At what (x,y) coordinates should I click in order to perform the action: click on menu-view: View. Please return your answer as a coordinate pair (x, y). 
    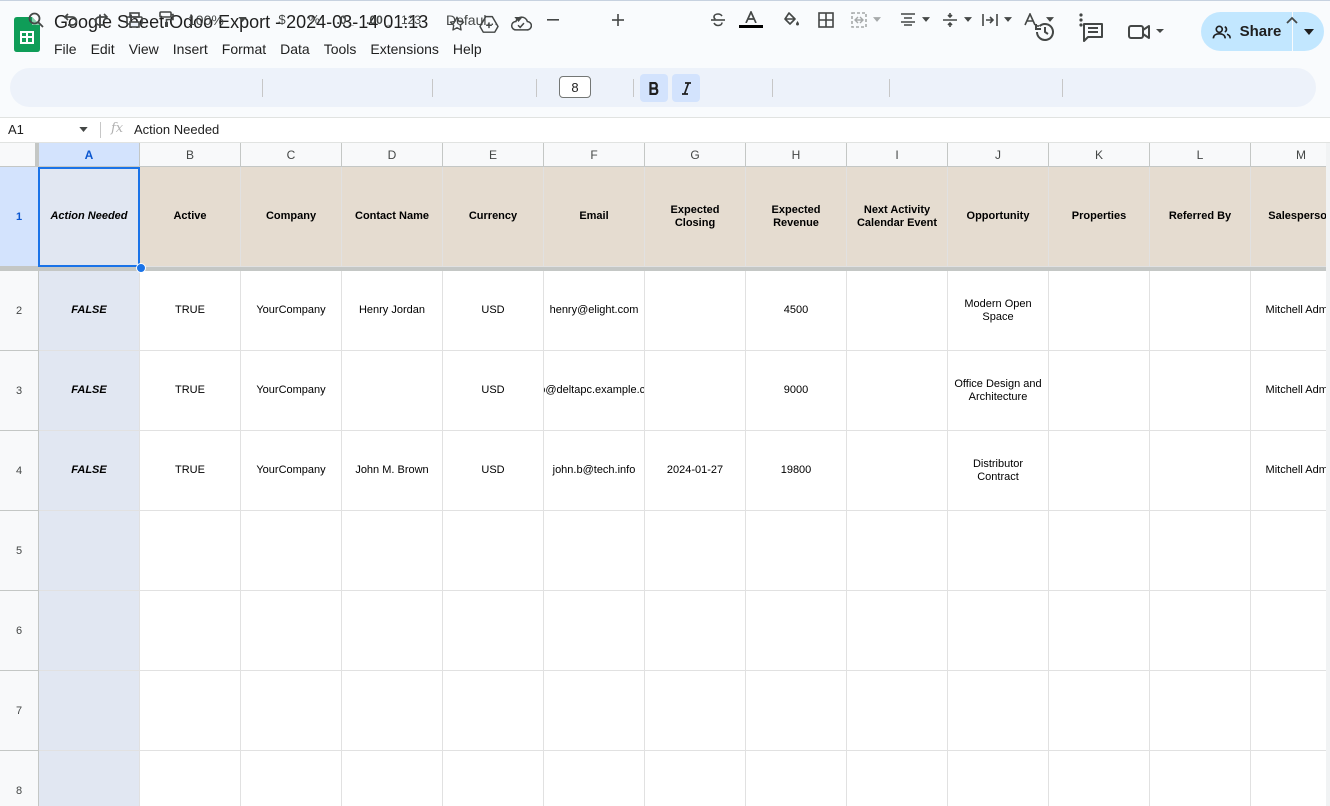
    Looking at the image, I should click on (144, 49).